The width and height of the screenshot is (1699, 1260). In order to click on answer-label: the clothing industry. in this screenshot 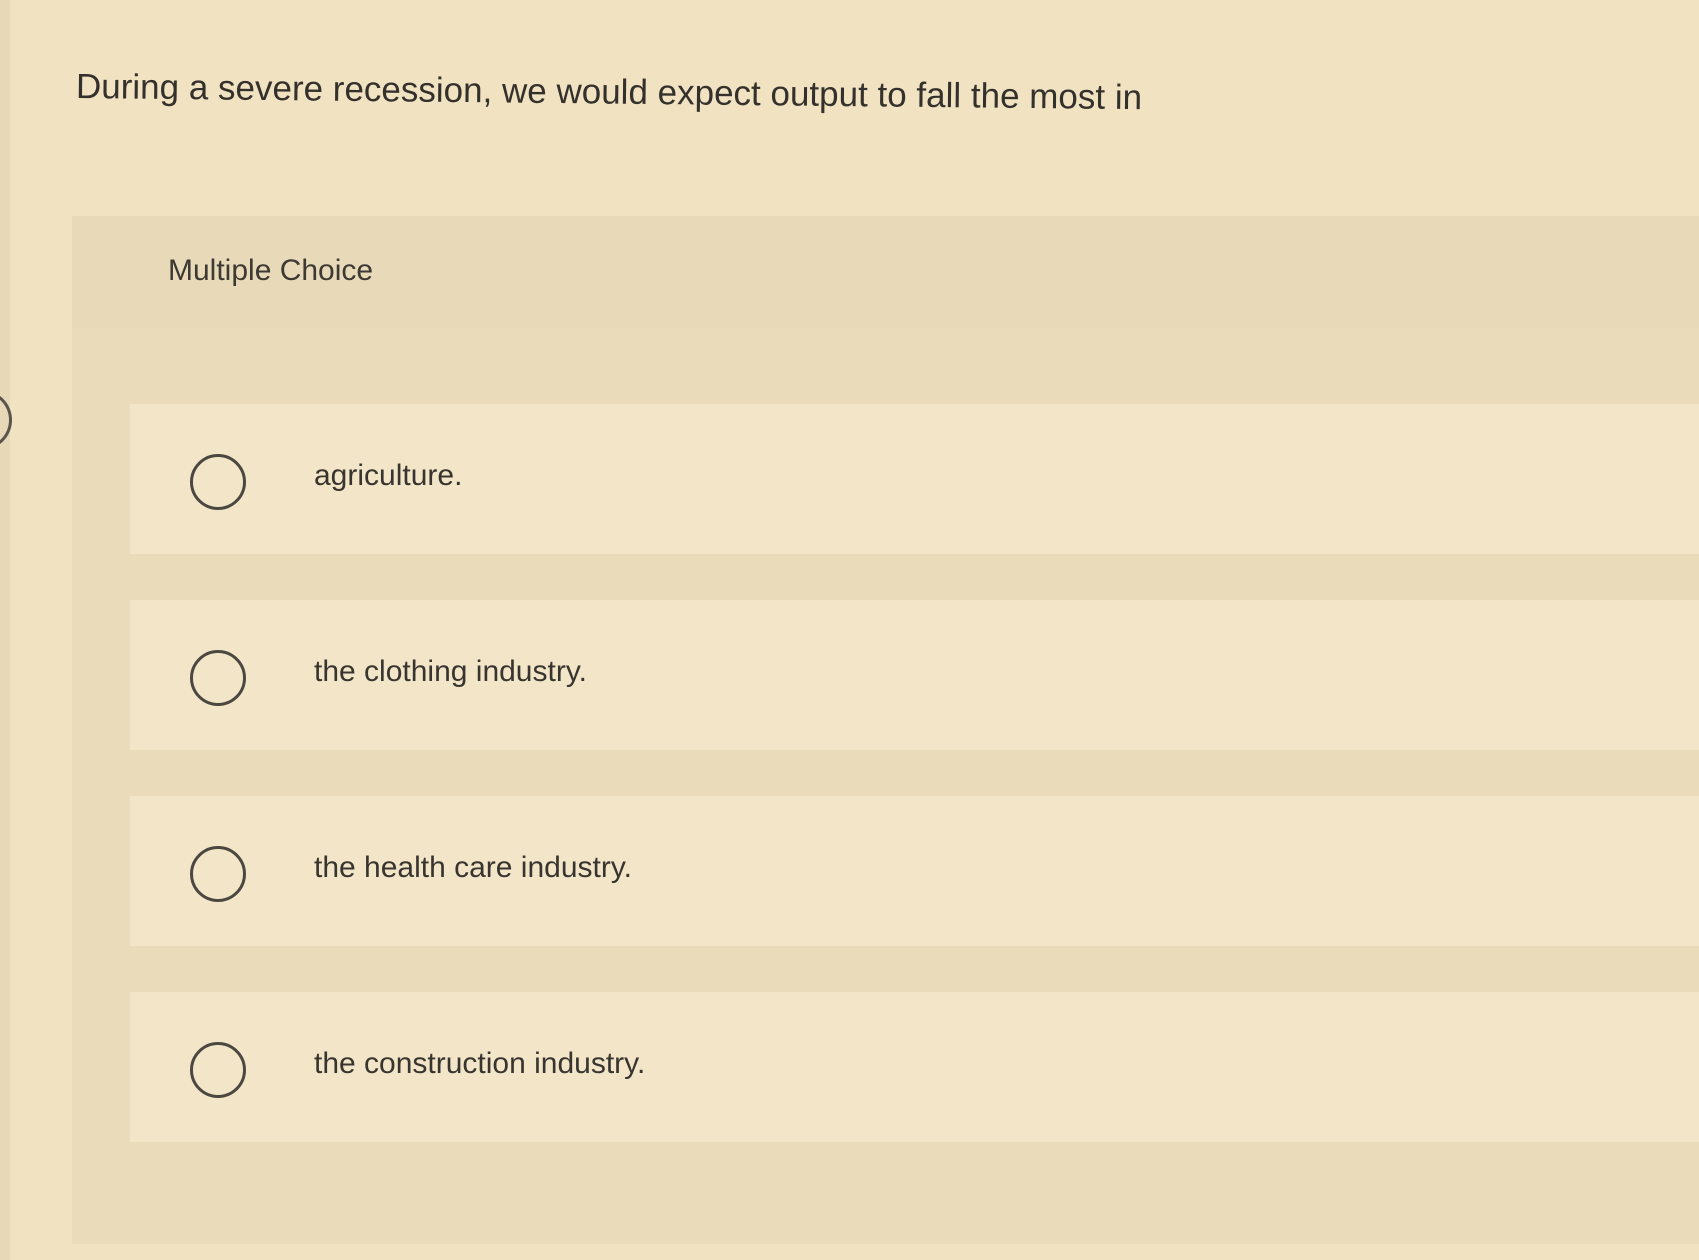, I will do `click(450, 671)`.